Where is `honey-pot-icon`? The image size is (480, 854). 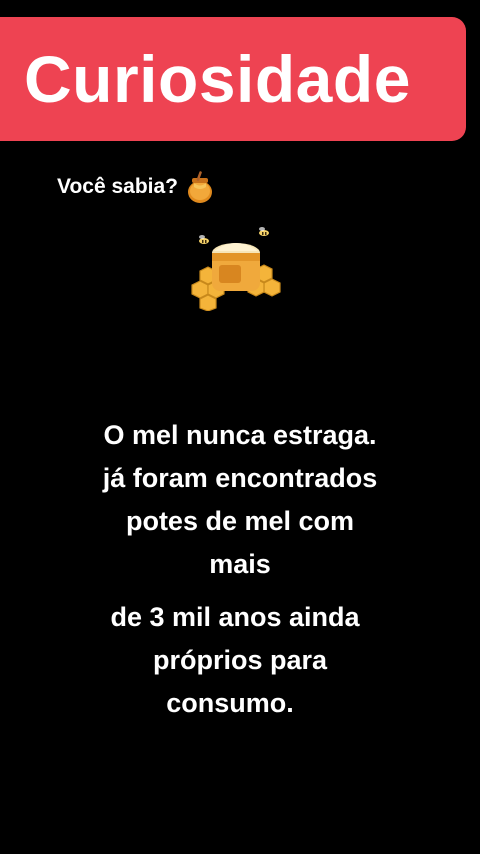 honey-pot-icon is located at coordinates (200, 187).